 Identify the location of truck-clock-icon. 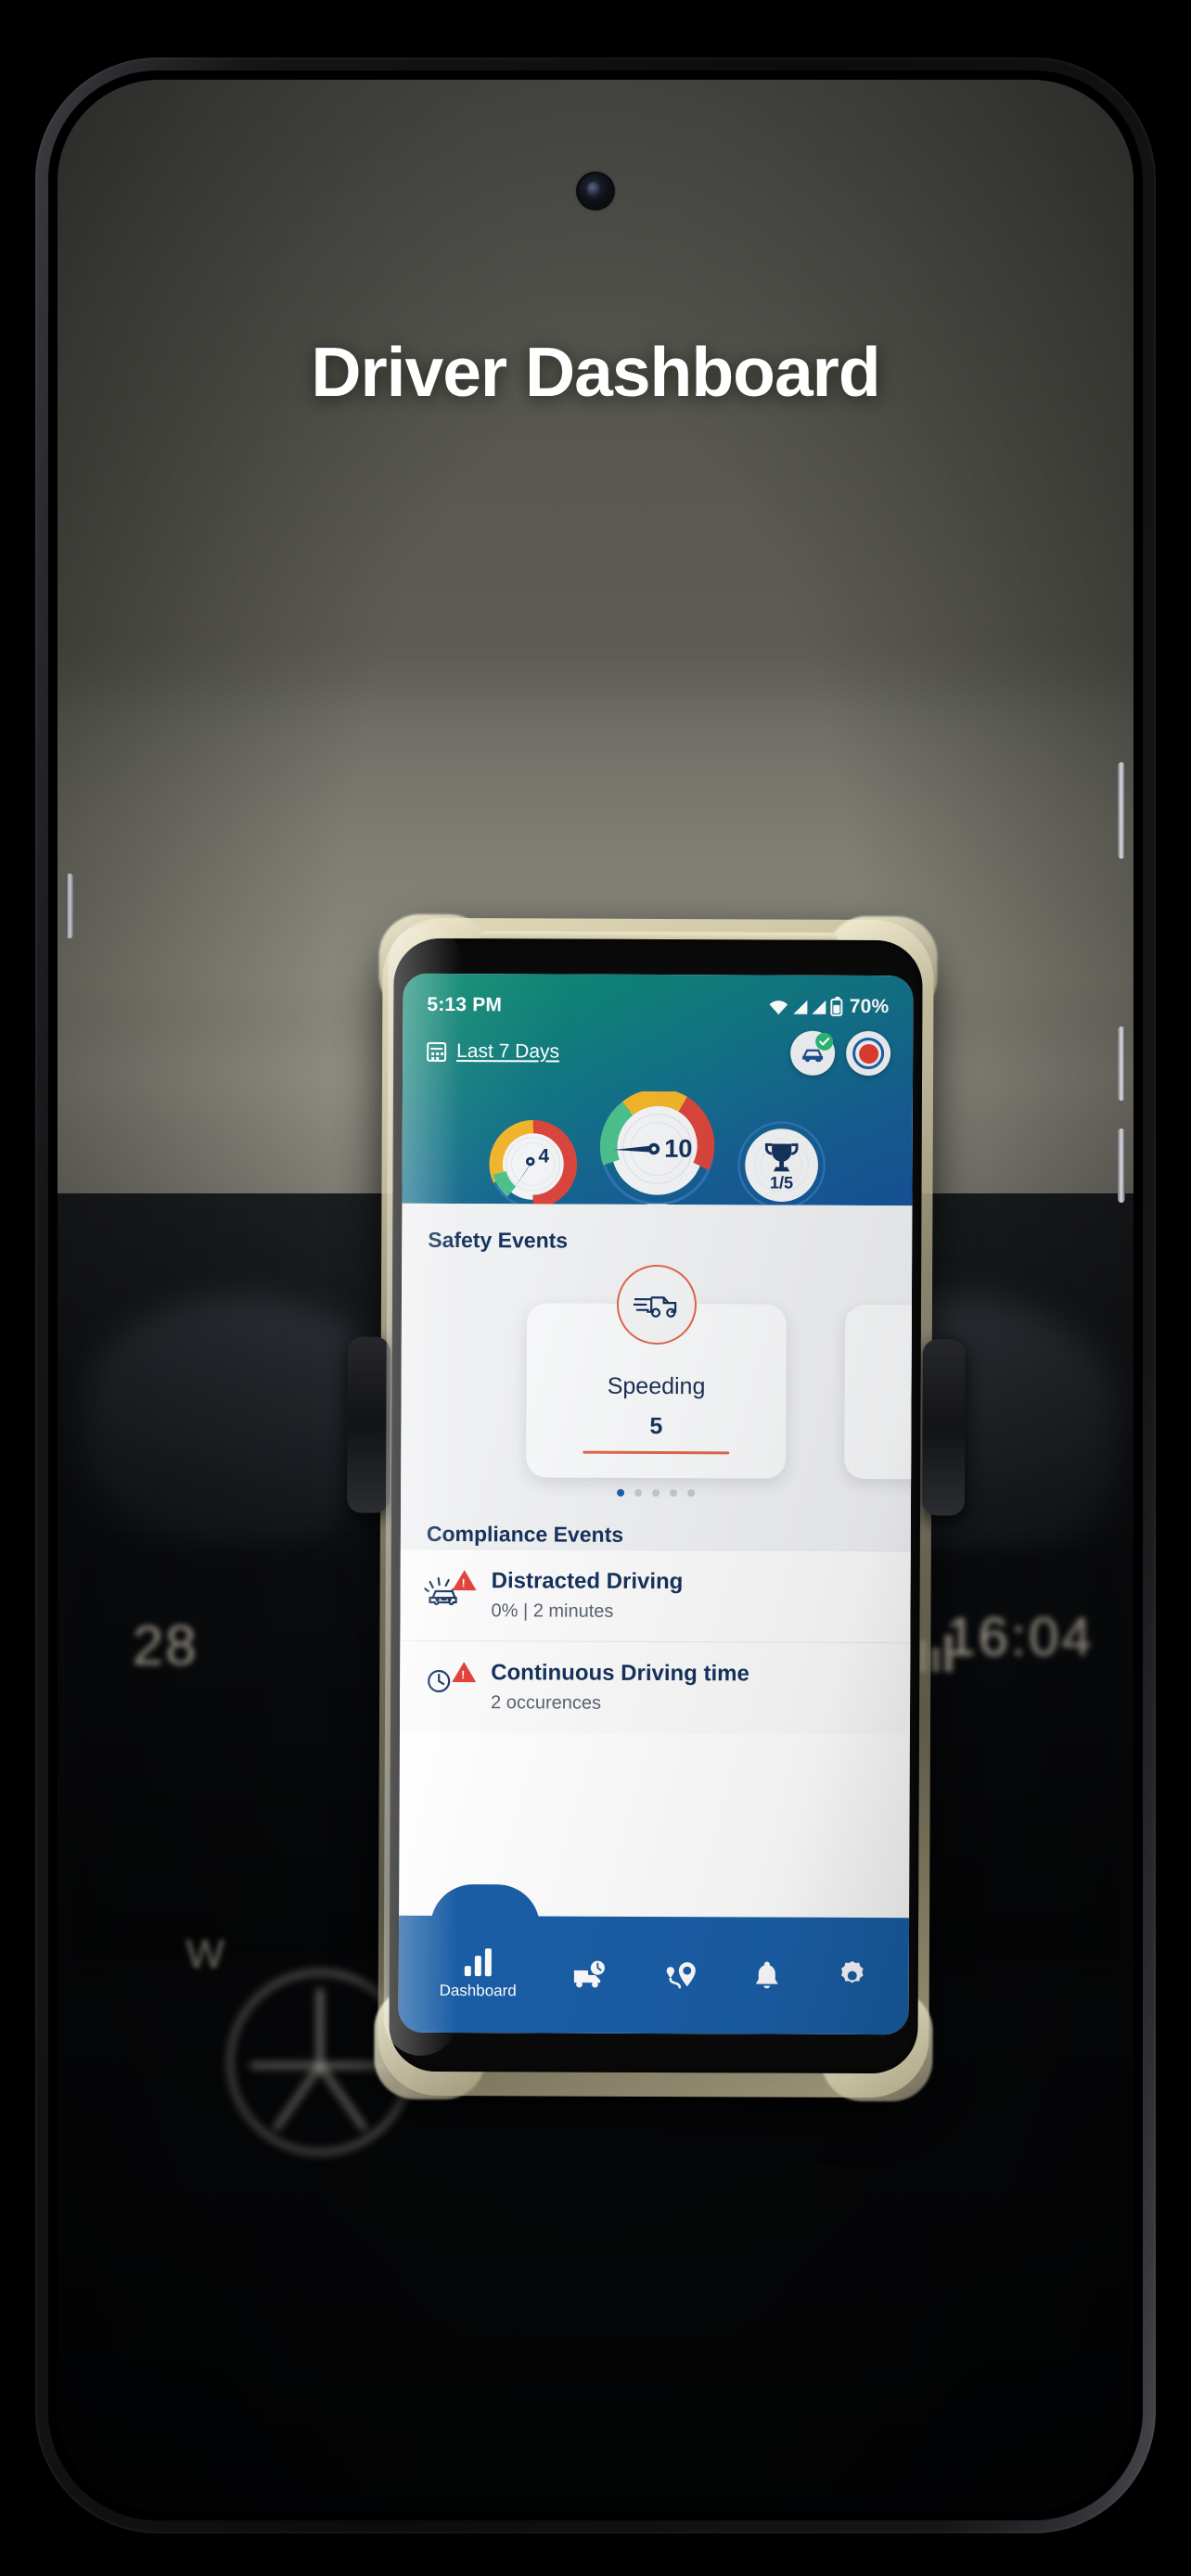
(589, 1974).